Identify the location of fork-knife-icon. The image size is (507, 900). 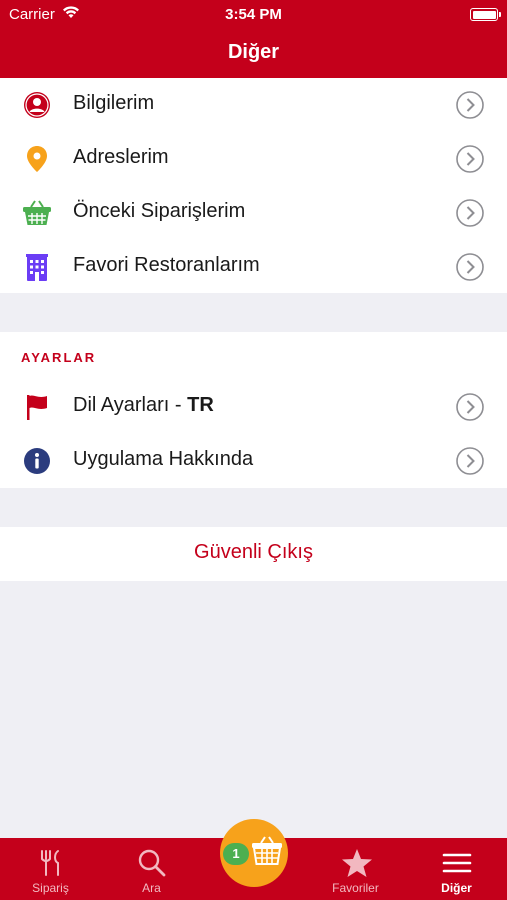
(51, 863).